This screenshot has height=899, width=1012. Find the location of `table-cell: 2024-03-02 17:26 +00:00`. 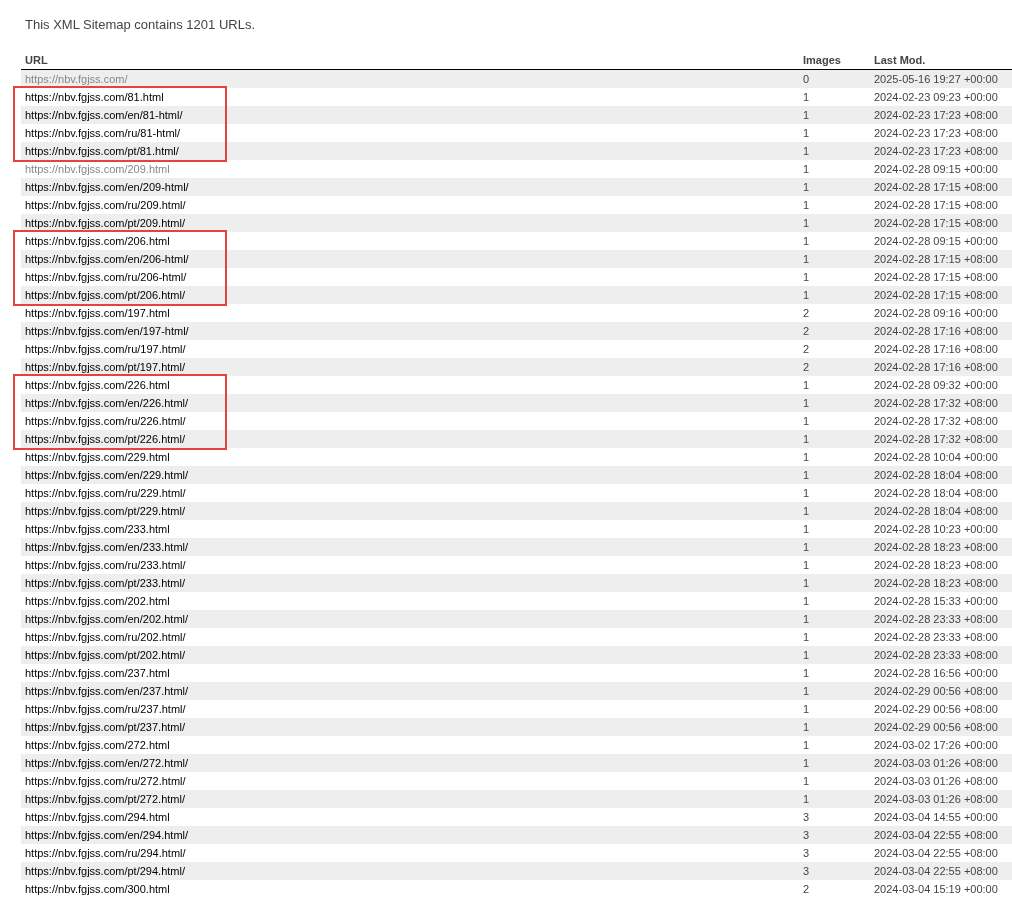

table-cell: 2024-03-02 17:26 +00:00 is located at coordinates (936, 745).